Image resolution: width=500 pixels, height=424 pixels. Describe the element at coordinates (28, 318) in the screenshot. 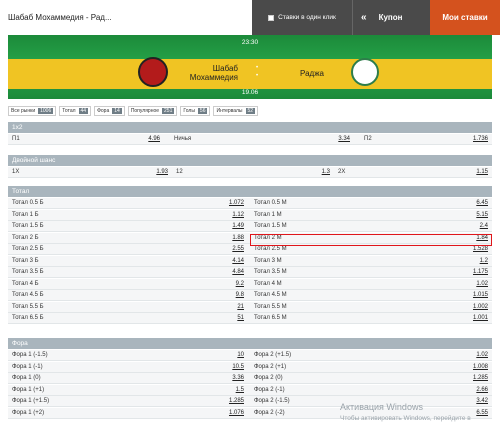

I see `outcome-label: Тотал 6.5 Б` at that location.